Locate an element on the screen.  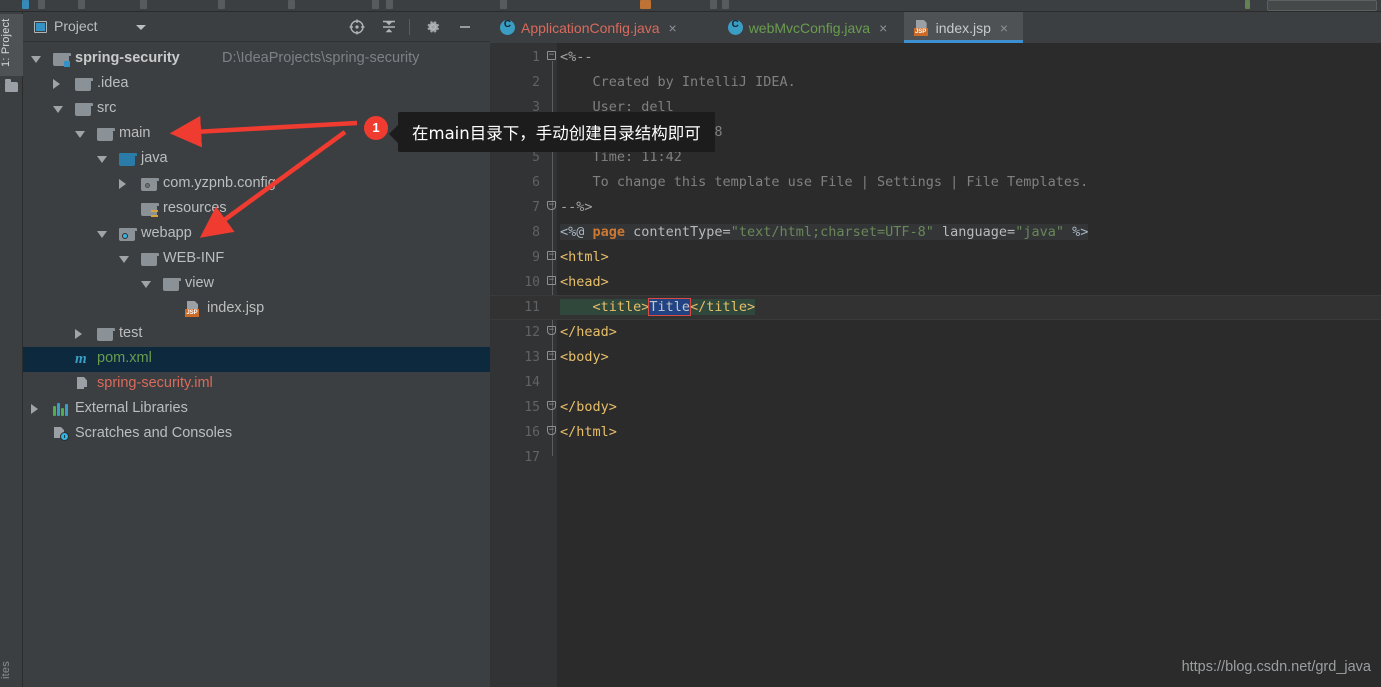
tree-row: spring-security.iml is located at coordinates (256, 384).